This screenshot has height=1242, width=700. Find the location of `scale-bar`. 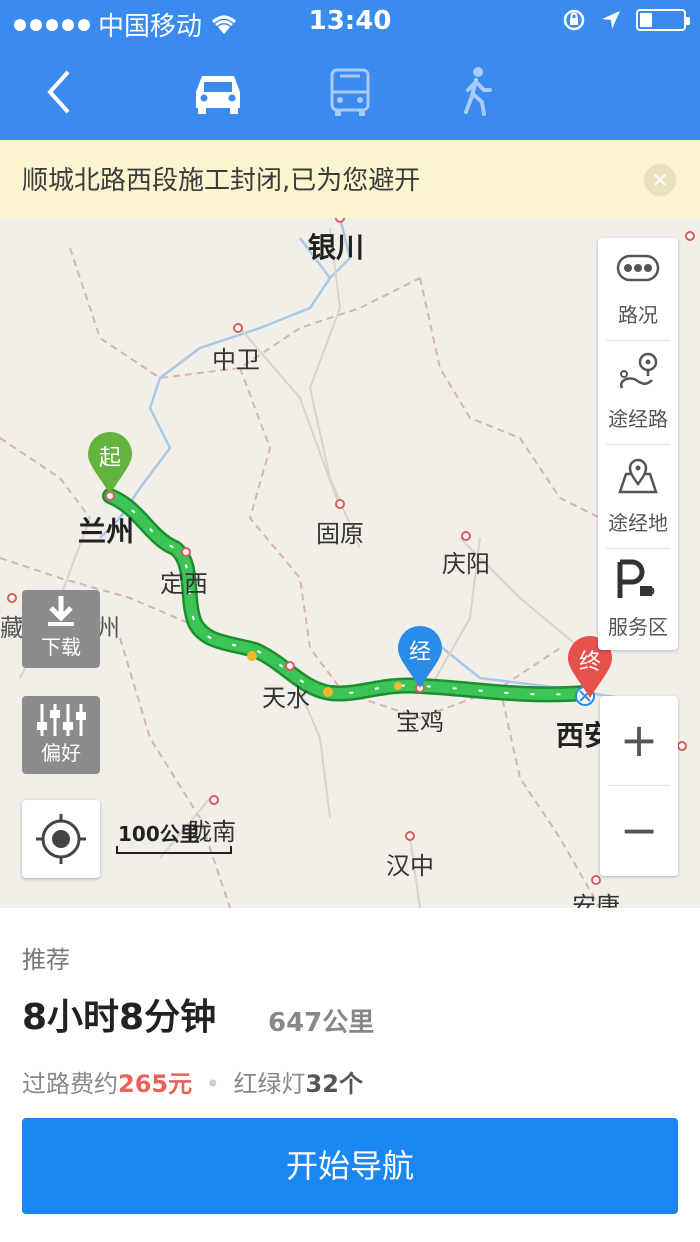

scale-bar is located at coordinates (174, 850).